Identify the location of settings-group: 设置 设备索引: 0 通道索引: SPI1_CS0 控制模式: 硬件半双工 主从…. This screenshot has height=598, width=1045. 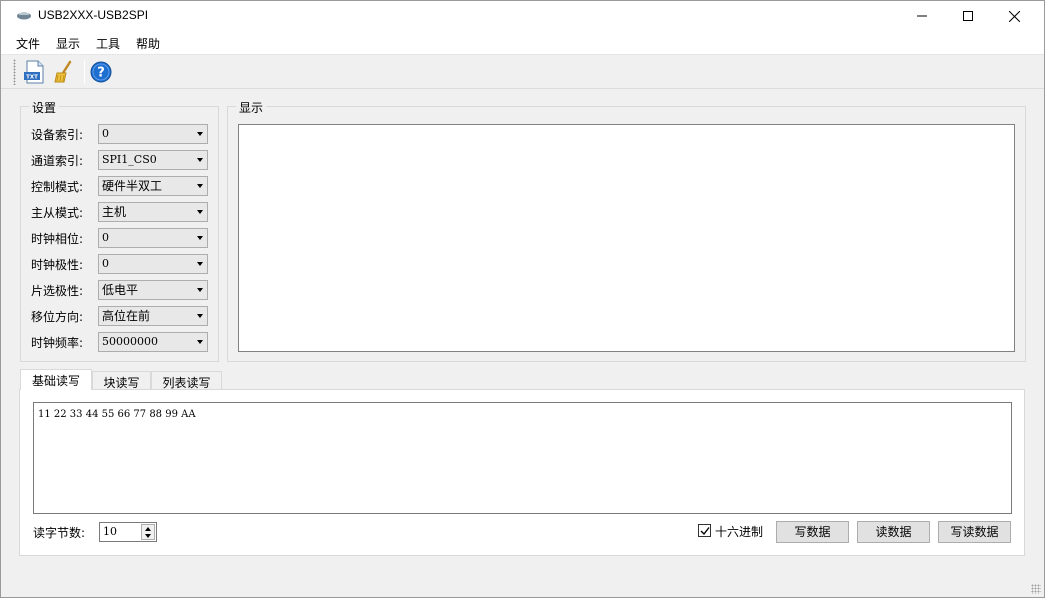
(119, 230).